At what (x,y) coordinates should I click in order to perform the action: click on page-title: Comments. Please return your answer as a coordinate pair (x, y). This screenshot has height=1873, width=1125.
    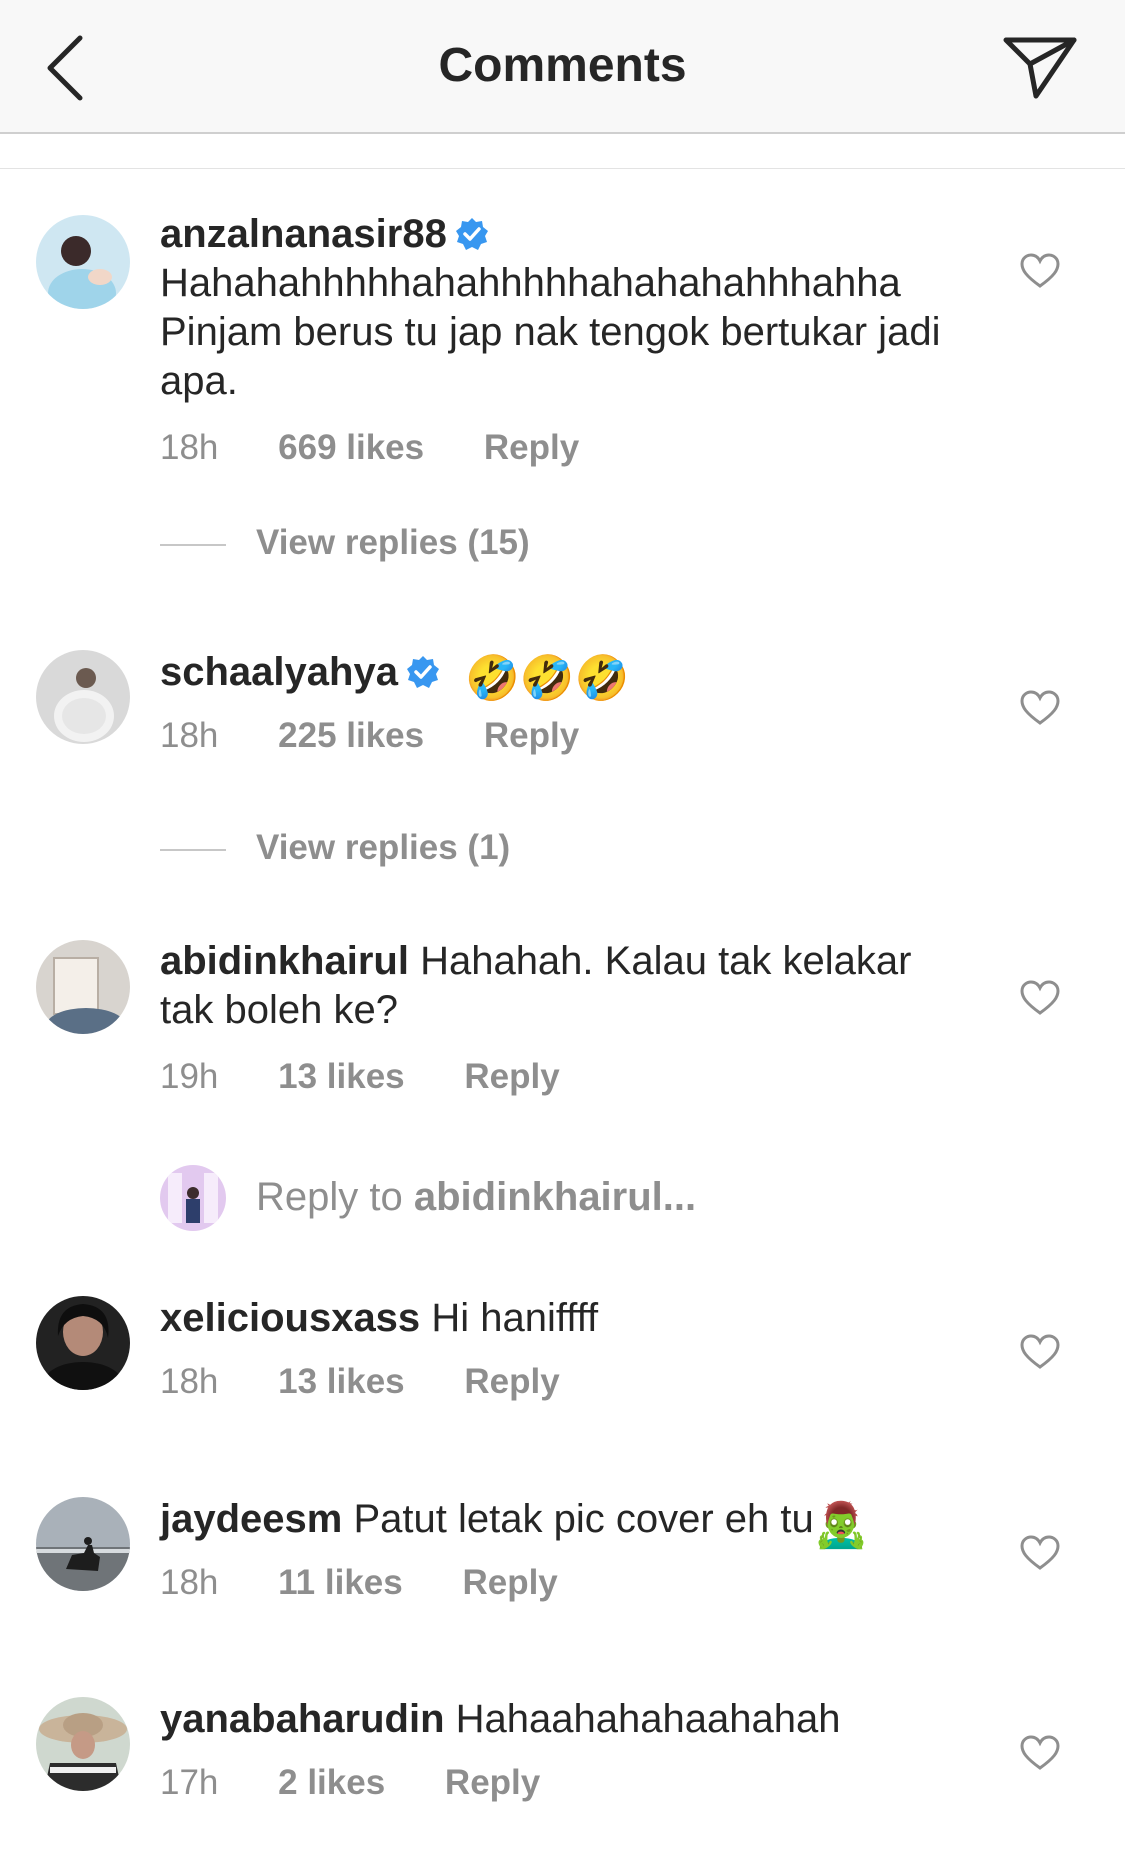
    Looking at the image, I should click on (562, 65).